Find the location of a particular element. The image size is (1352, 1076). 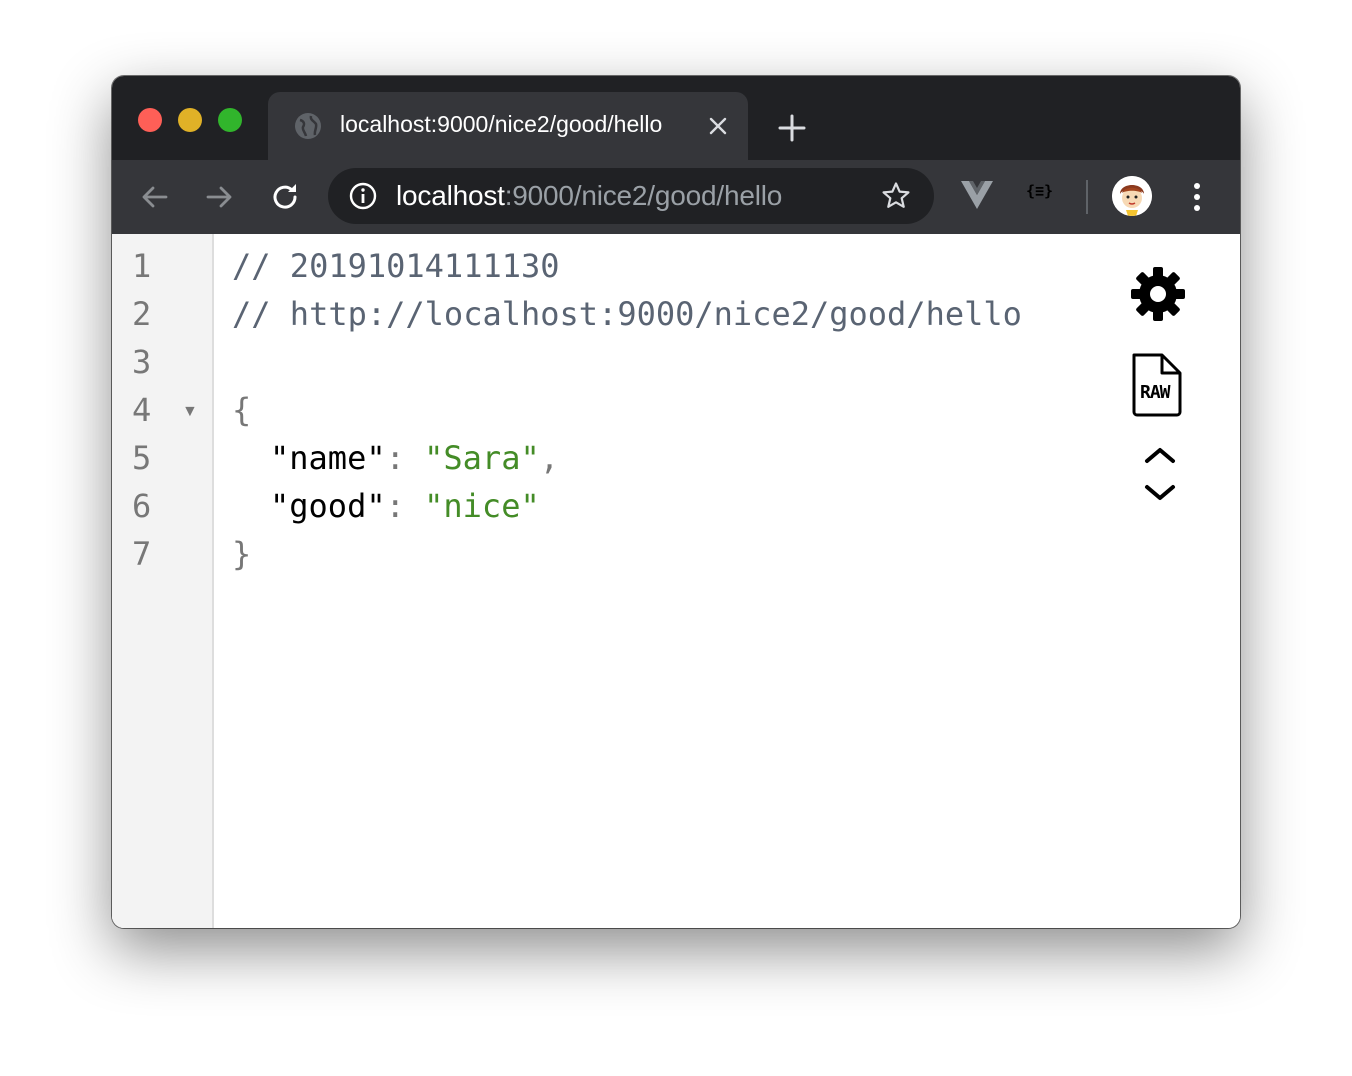

title-bar: localhost:9000/nice2/good/hello is located at coordinates (676, 118).